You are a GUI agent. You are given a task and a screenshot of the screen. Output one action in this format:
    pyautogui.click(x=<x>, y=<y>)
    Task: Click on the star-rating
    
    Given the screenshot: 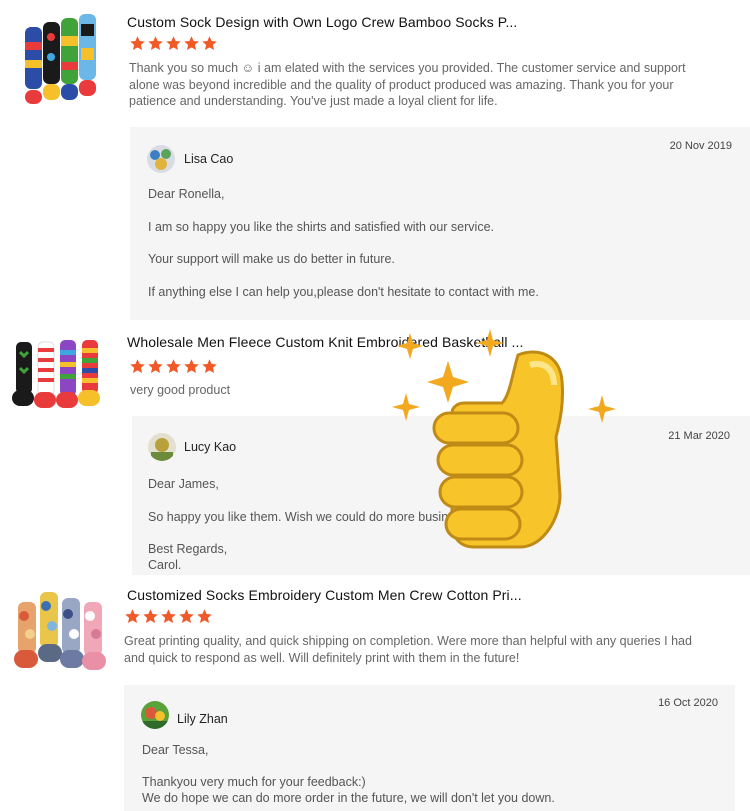 What is the action you would take?
    pyautogui.click(x=168, y=616)
    